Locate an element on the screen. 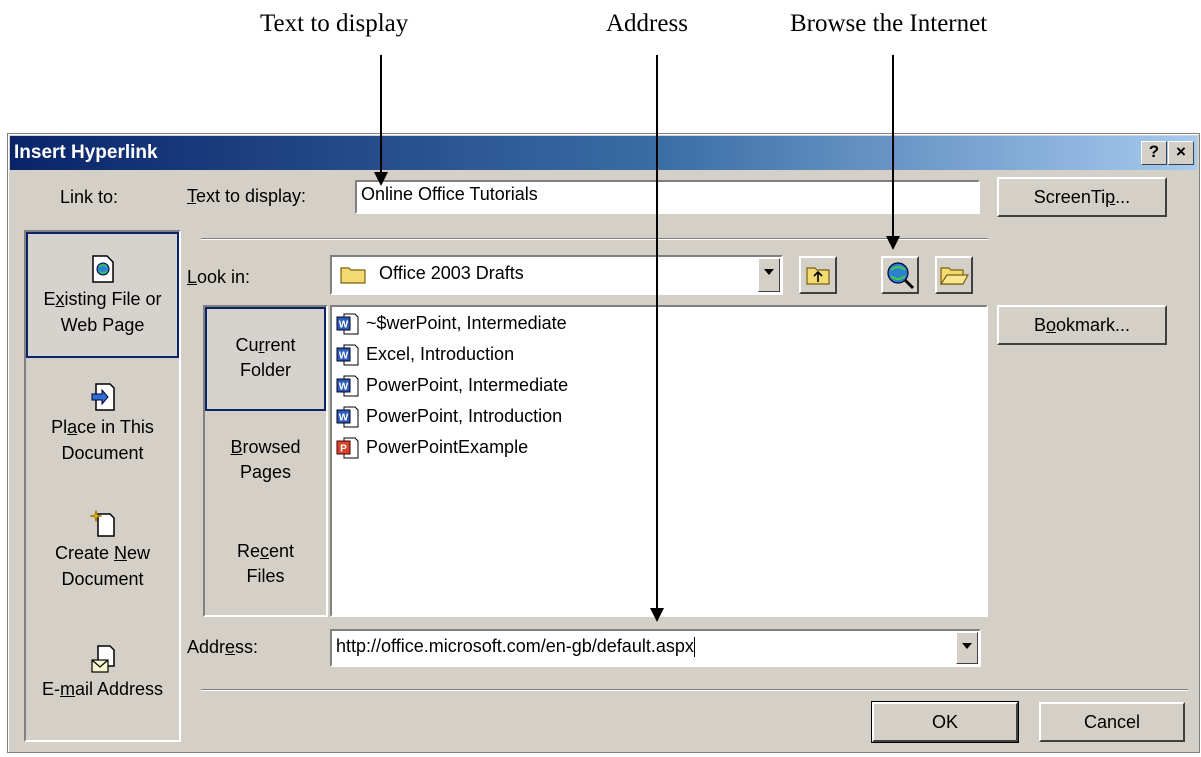  look-in-label: Look in: is located at coordinates (219, 277).